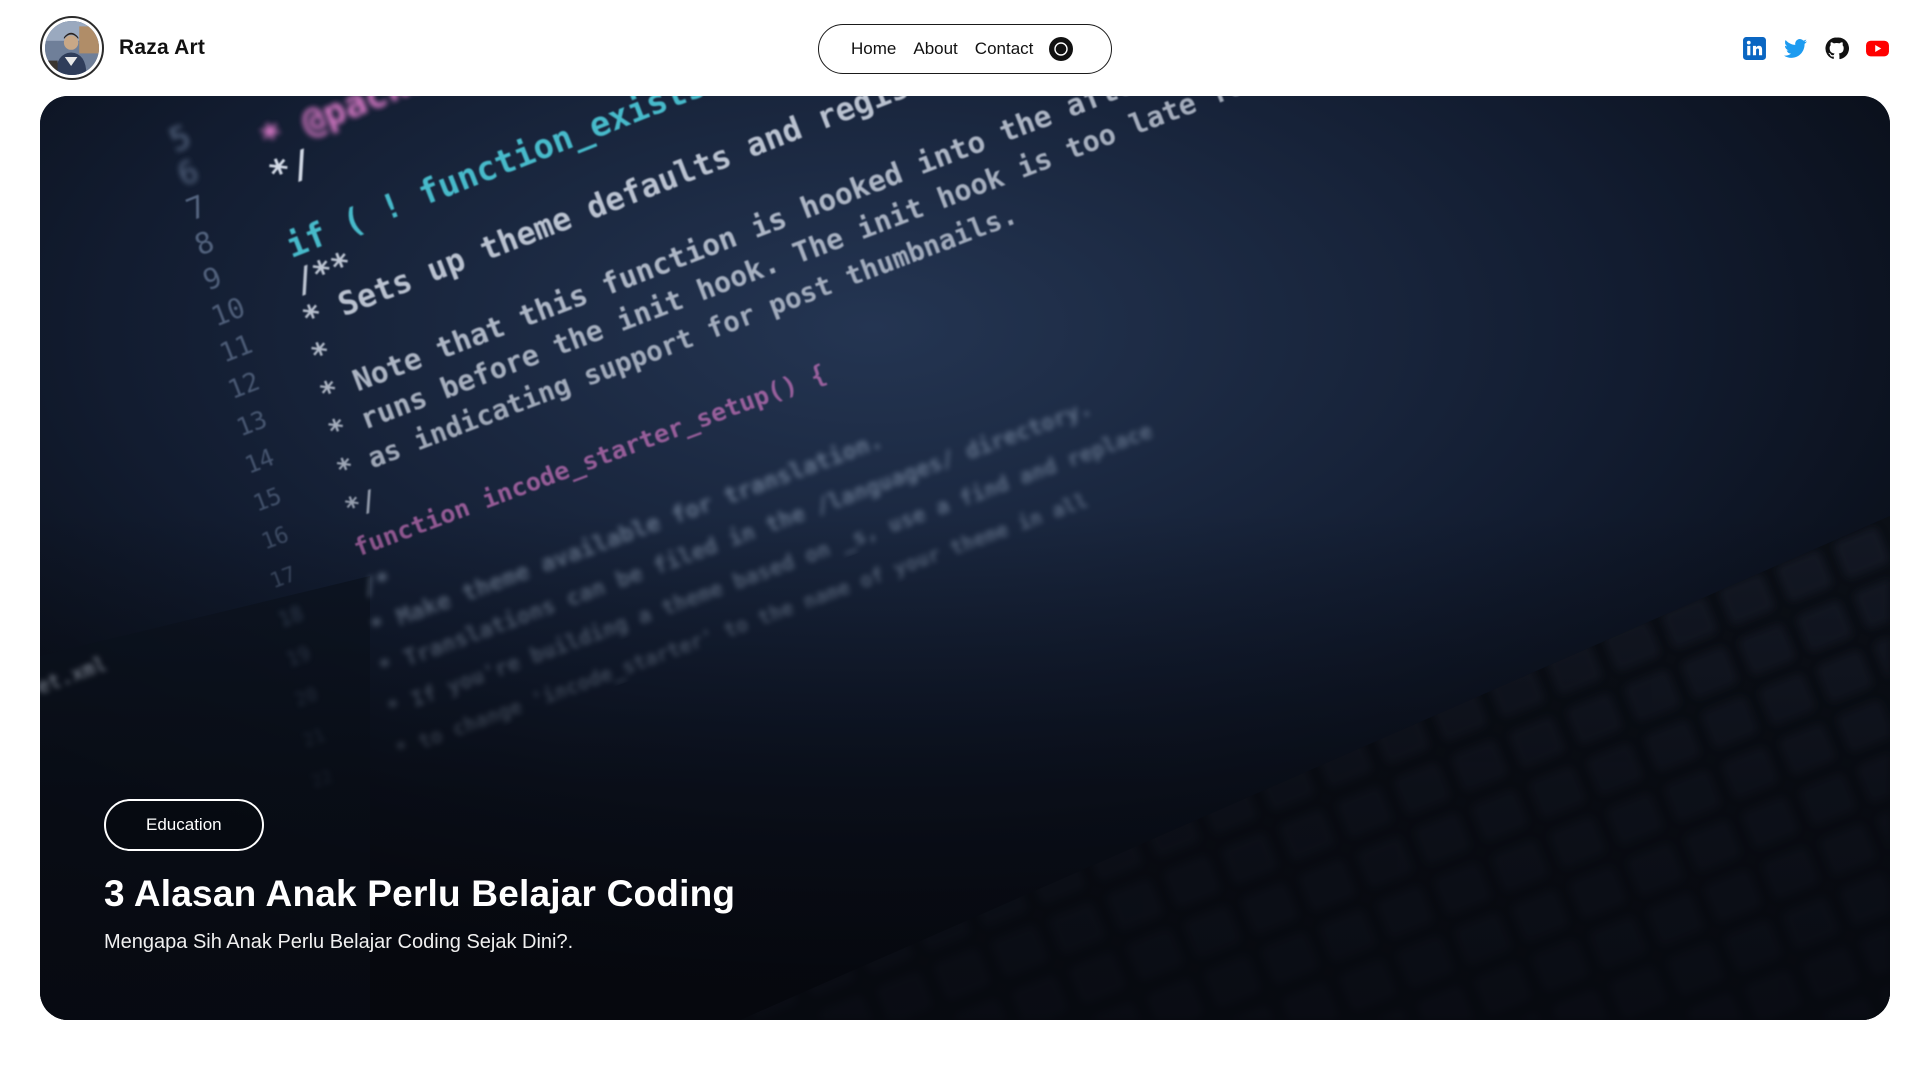 Image resolution: width=1920 pixels, height=1080 pixels. I want to click on moon-icon, so click(1061, 49).